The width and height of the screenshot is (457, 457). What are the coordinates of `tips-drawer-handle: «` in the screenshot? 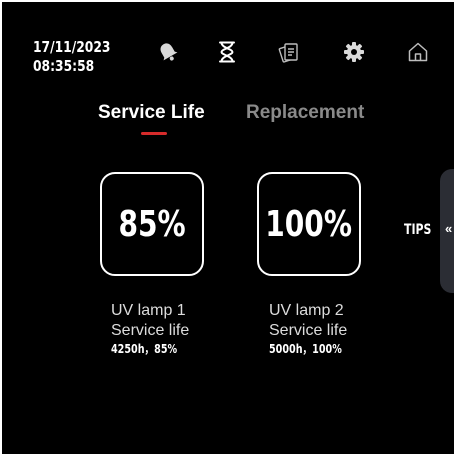 It's located at (447, 231).